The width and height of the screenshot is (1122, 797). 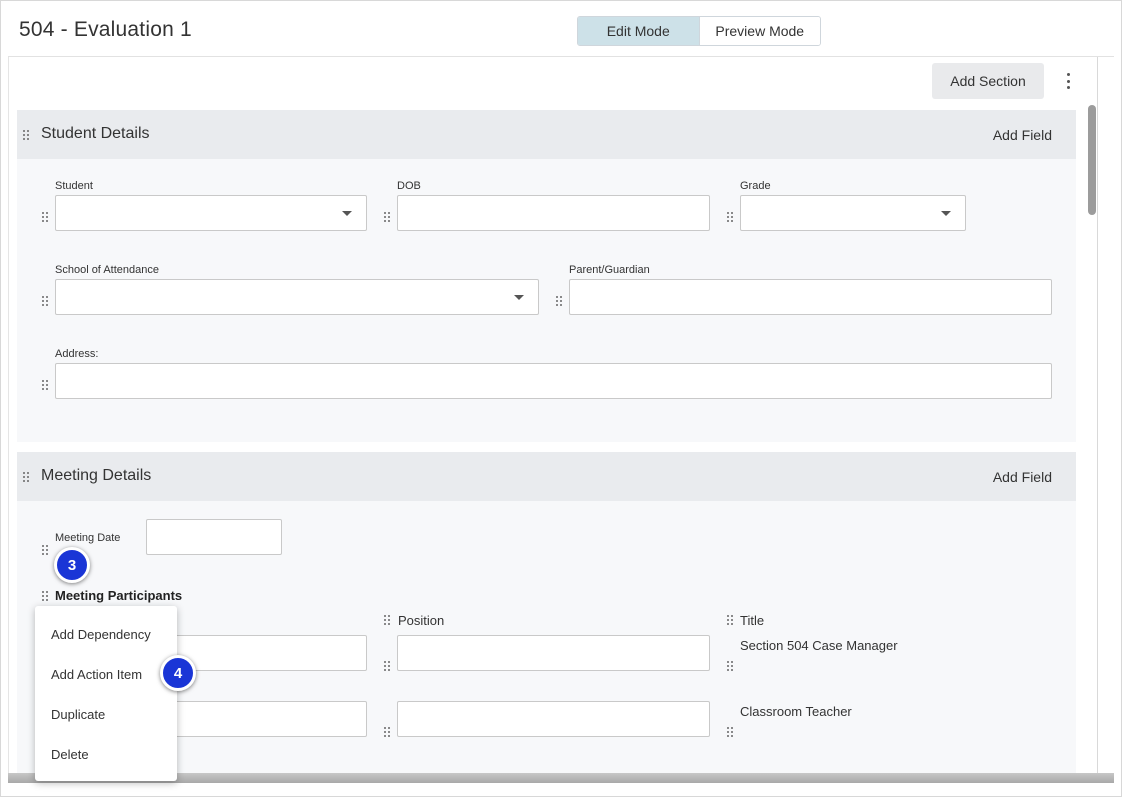 I want to click on address-label: Address:, so click(x=77, y=354).